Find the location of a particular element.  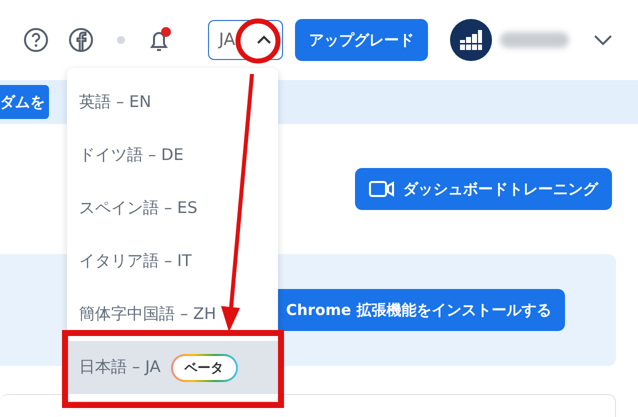

beta-badge: ベータ is located at coordinates (204, 368).